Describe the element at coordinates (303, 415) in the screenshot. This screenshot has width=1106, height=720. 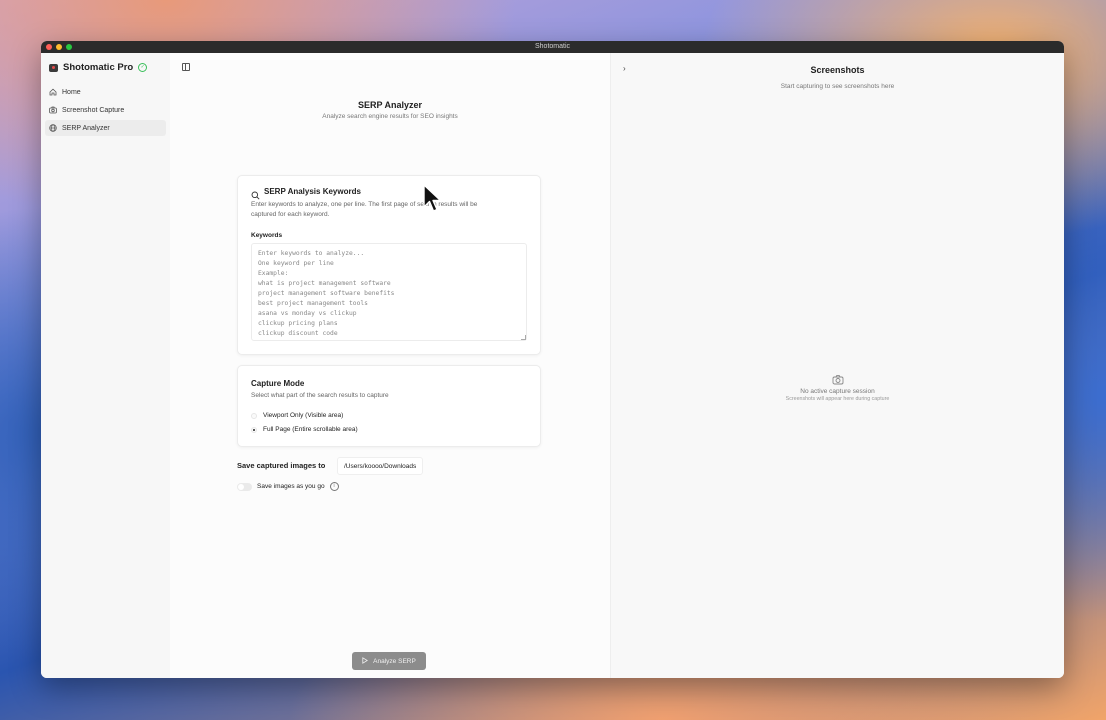
I see `radio-label: Viewport Only (Visible area)` at that location.